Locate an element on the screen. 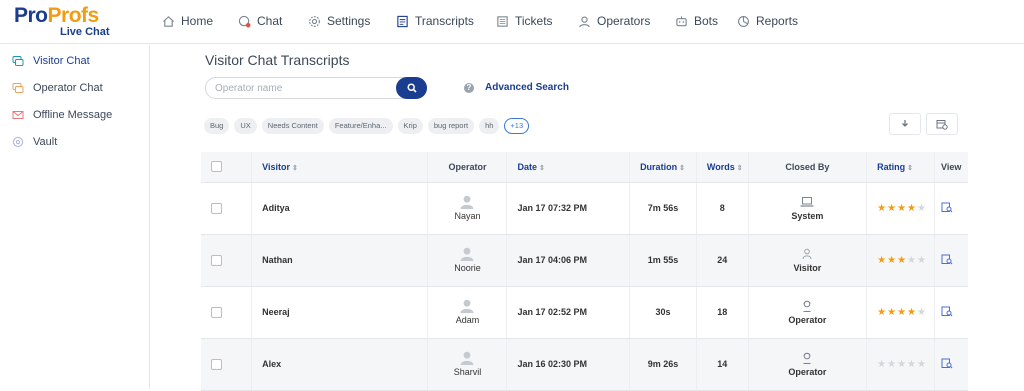 The image size is (1024, 391). operator-chat-icon is located at coordinates (18, 88).